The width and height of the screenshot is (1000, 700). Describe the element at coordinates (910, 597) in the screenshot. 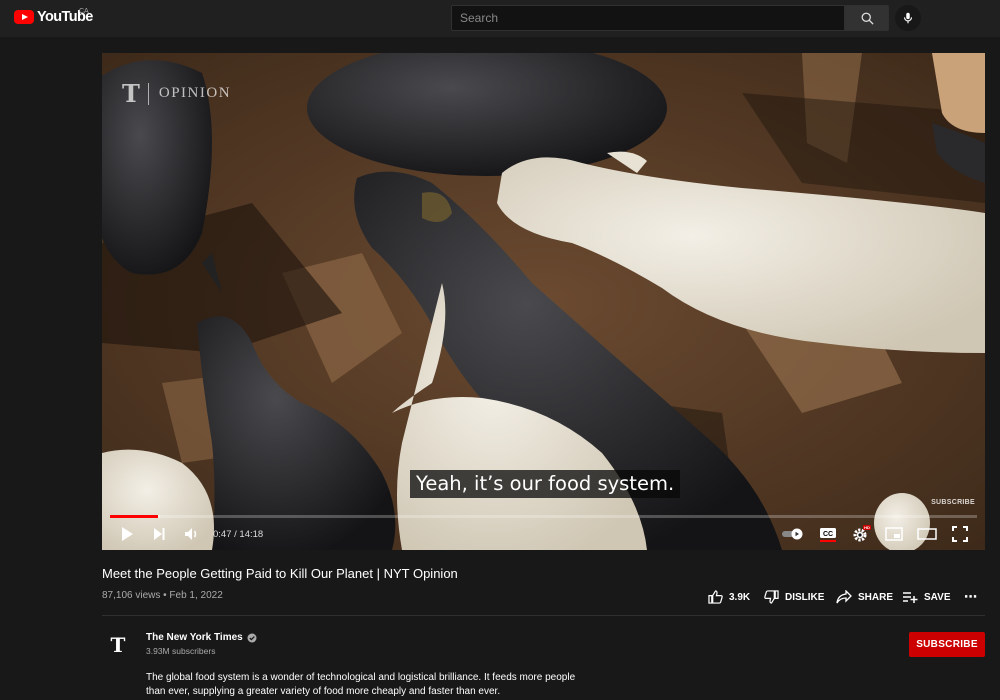

I see `playlist-add-icon` at that location.